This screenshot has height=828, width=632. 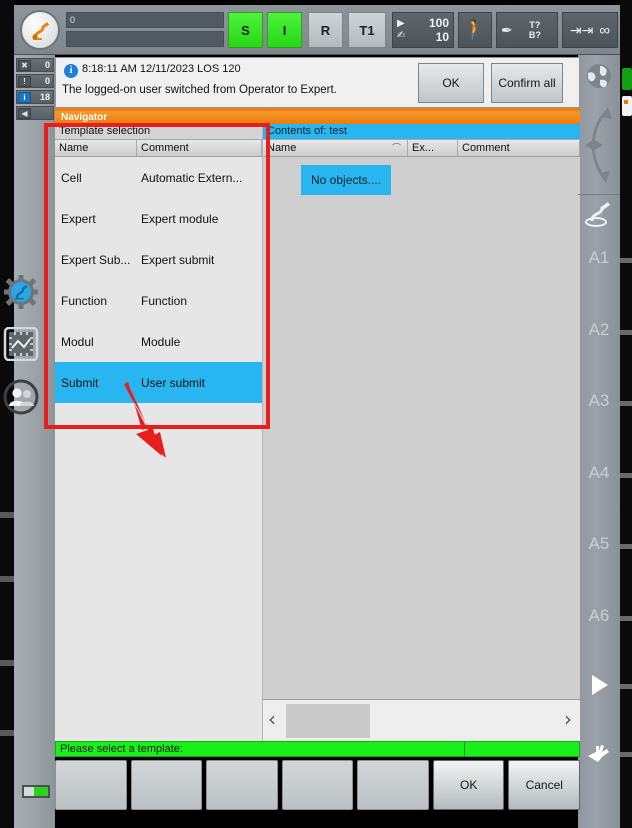 What do you see at coordinates (599, 330) in the screenshot?
I see `axis-label-a2: A2` at bounding box center [599, 330].